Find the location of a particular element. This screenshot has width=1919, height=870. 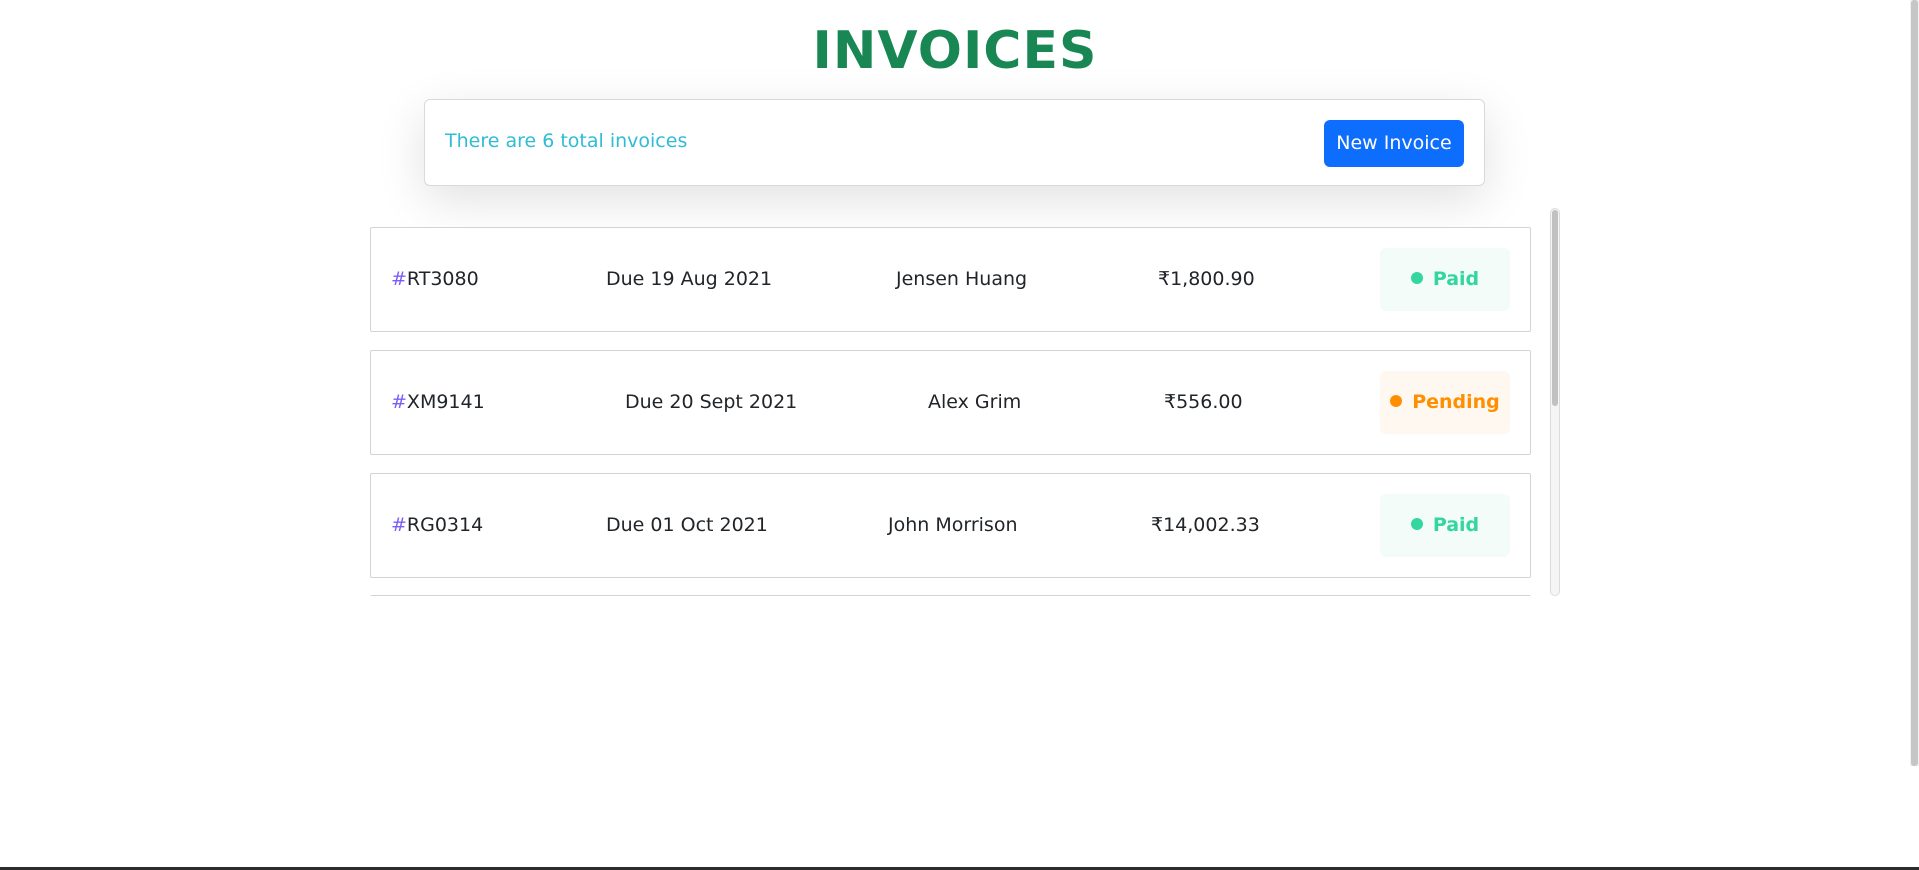

status-badge: Pending is located at coordinates (1445, 402).